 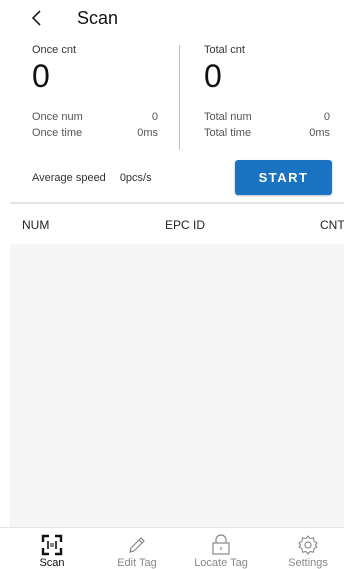 What do you see at coordinates (69, 178) in the screenshot?
I see `average-speed-label: Average speed` at bounding box center [69, 178].